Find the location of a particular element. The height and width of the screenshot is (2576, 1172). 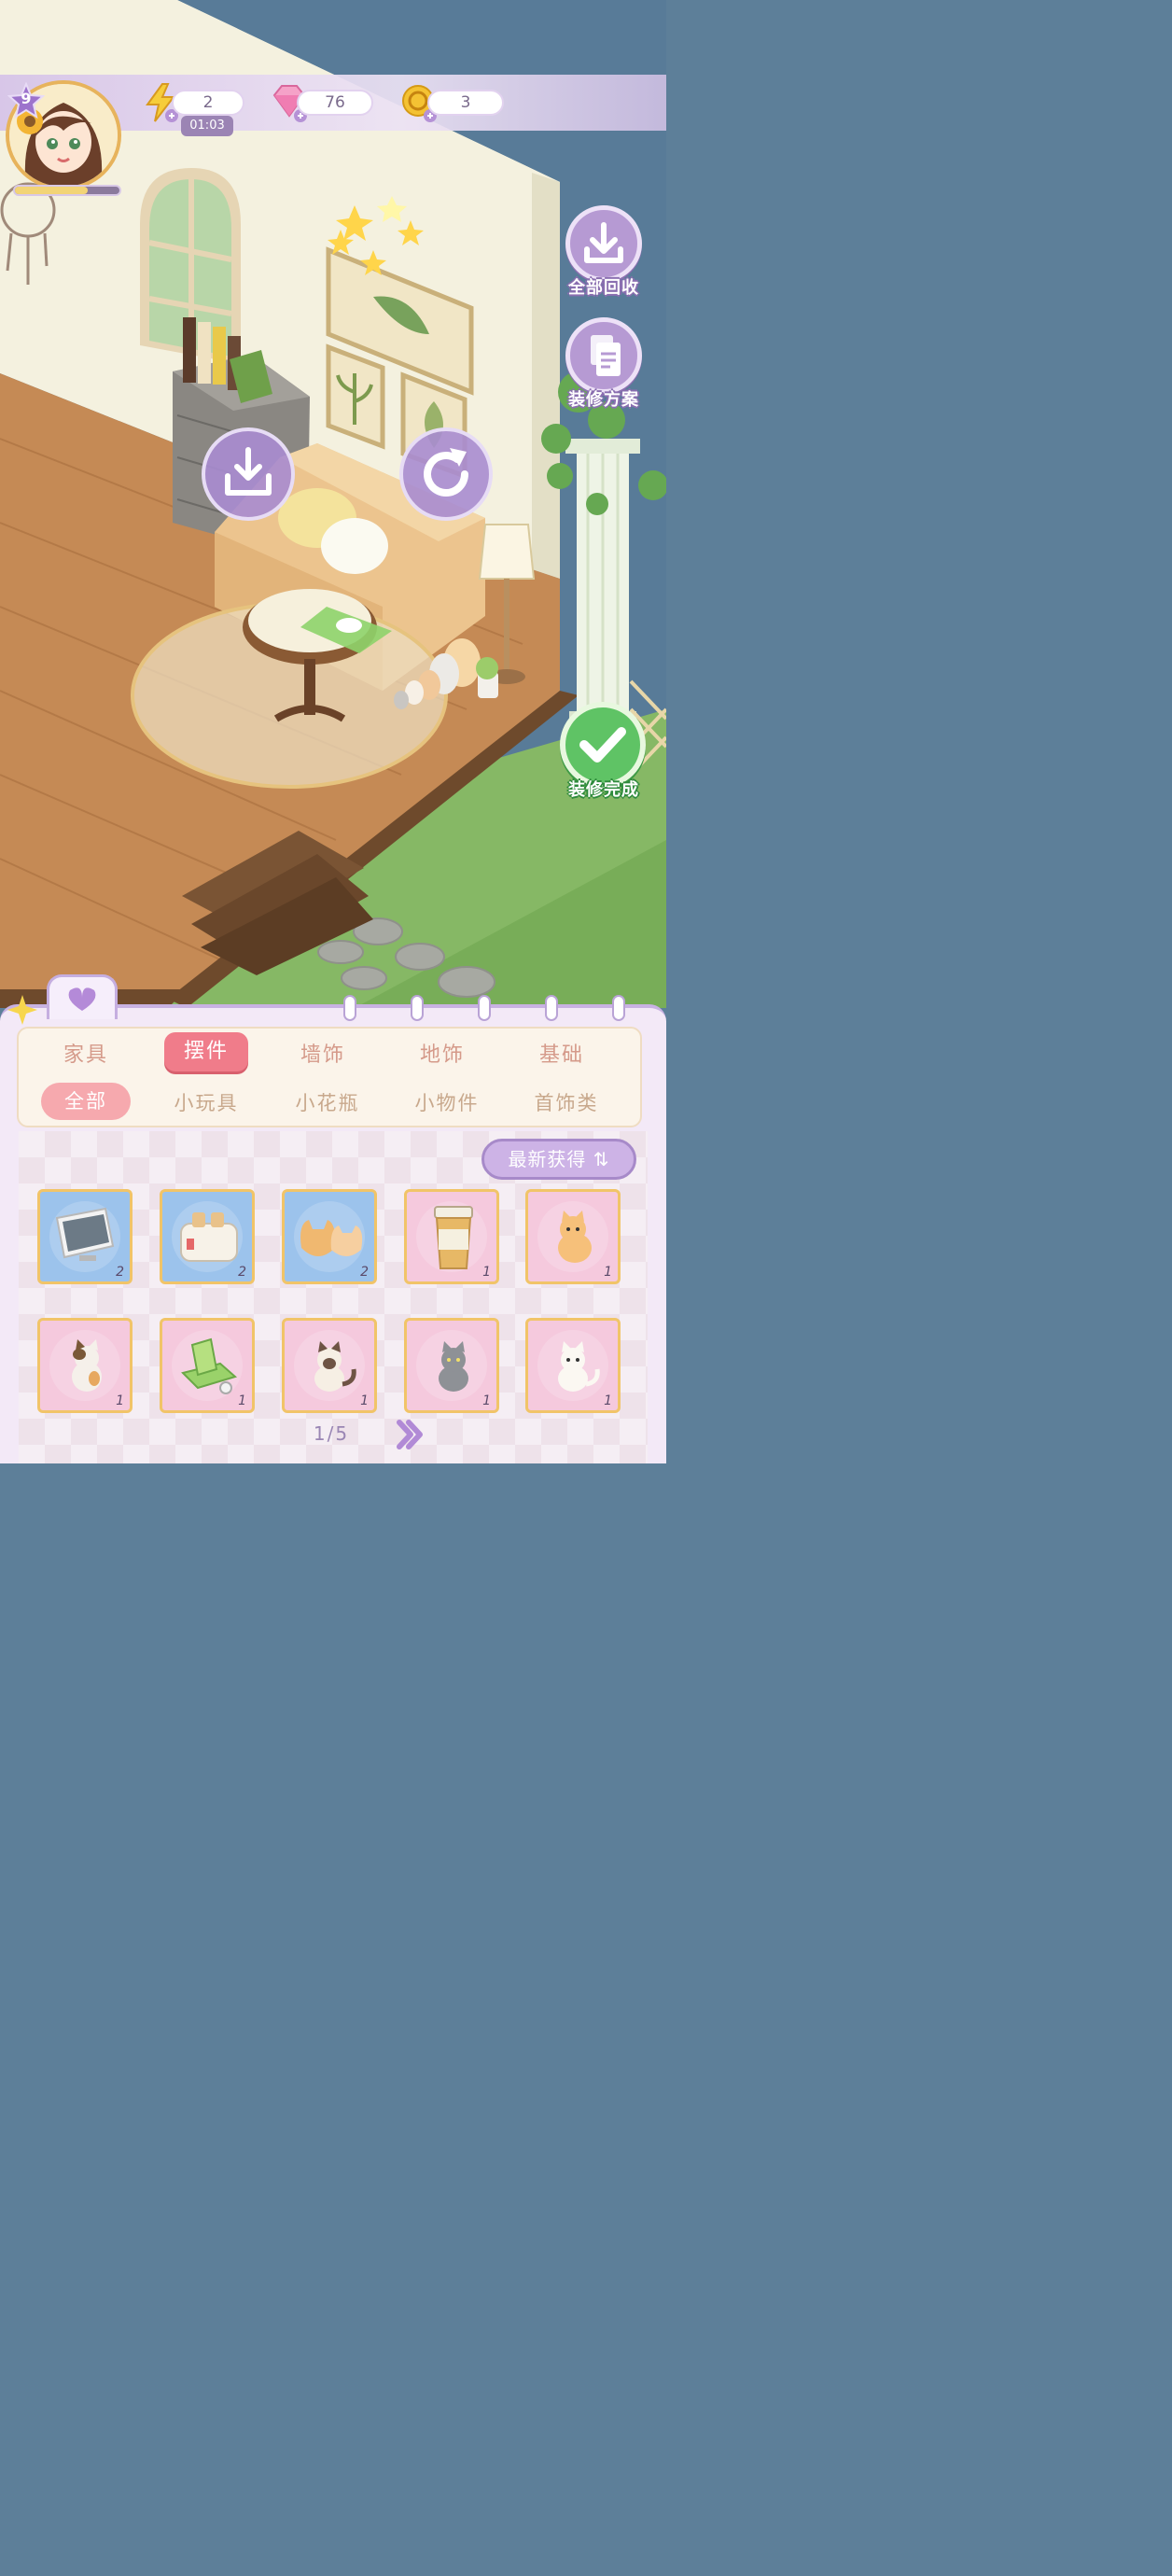

cat-cushion-icon is located at coordinates (331, 1238).